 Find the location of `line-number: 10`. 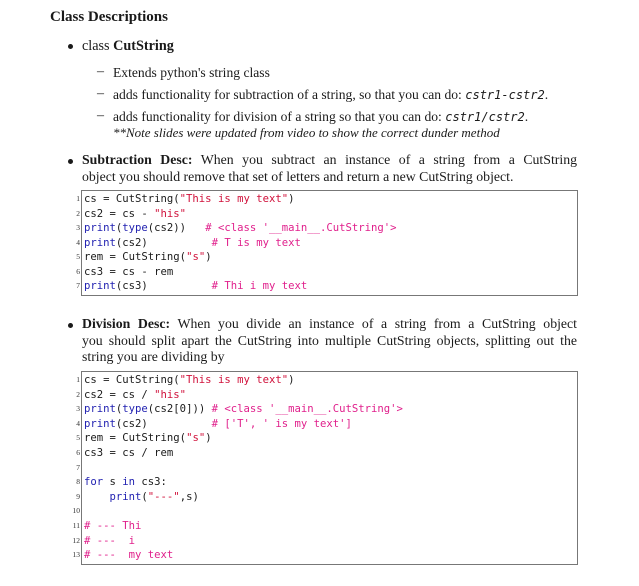

line-number: 10 is located at coordinates (76, 511).